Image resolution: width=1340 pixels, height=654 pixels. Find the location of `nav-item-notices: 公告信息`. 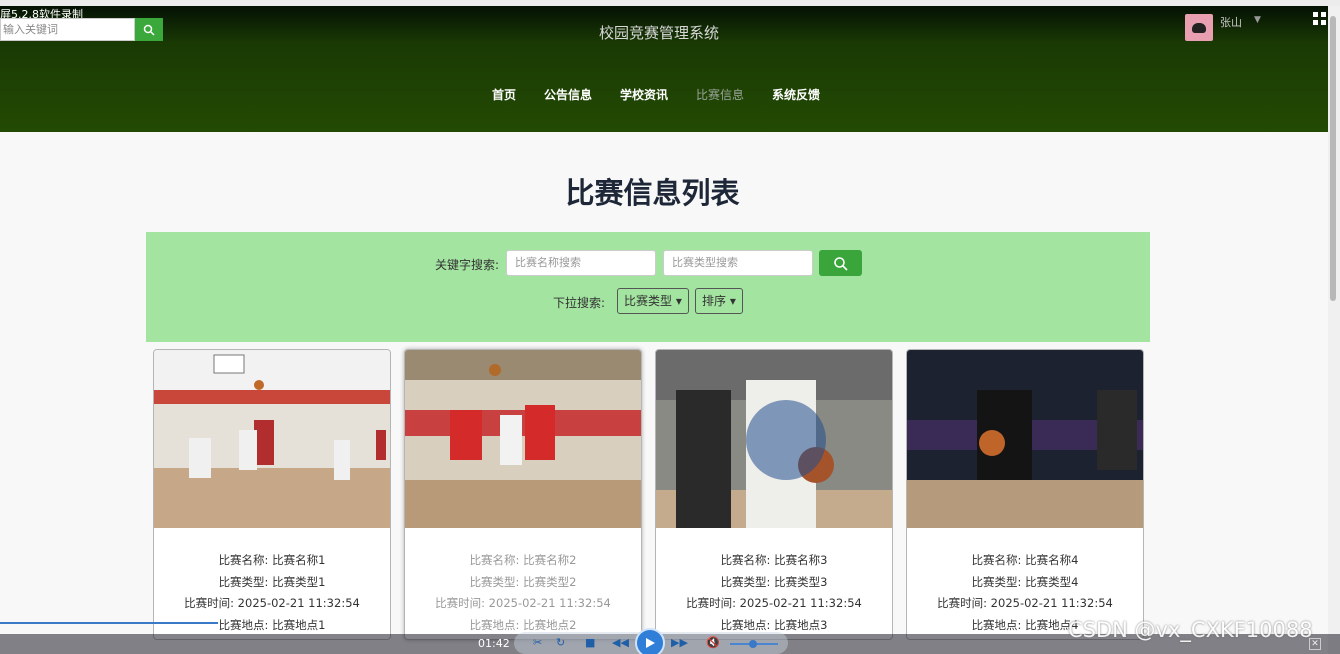

nav-item-notices: 公告信息 is located at coordinates (568, 94).